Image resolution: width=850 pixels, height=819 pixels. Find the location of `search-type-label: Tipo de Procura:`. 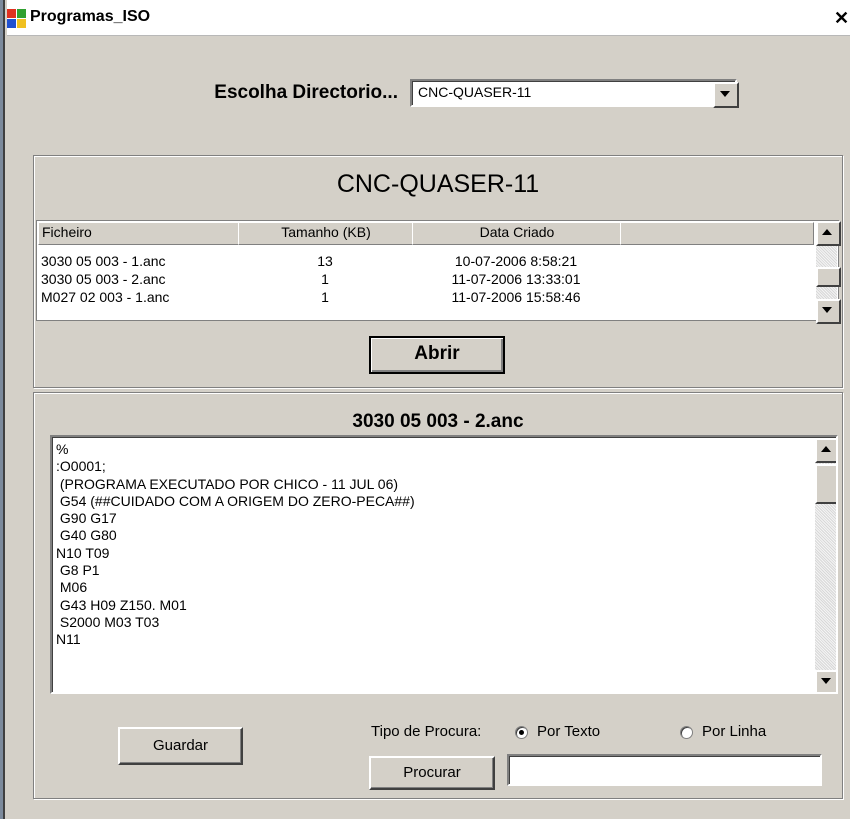

search-type-label: Tipo de Procura: is located at coordinates (426, 731).